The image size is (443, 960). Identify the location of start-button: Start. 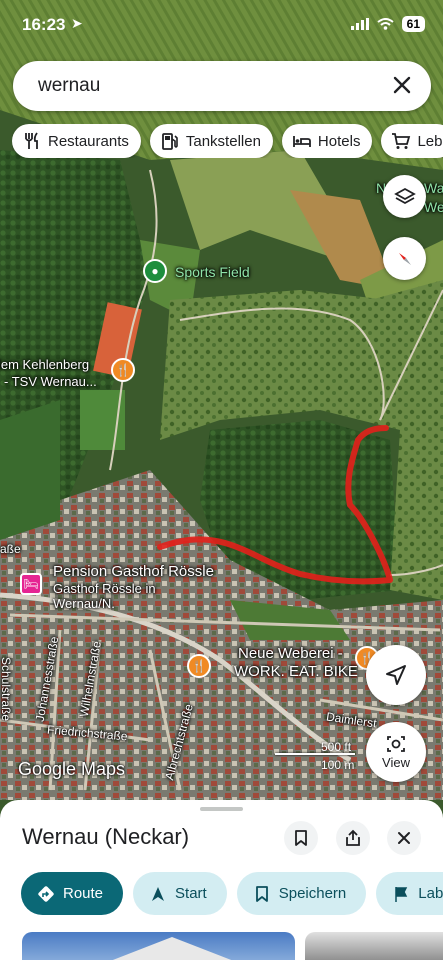
(180, 893).